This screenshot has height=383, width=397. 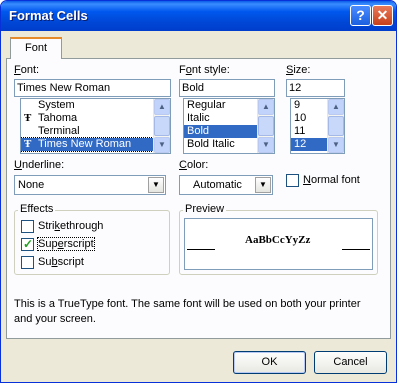 I want to click on color-select: Automatic ▼, so click(x=226, y=185).